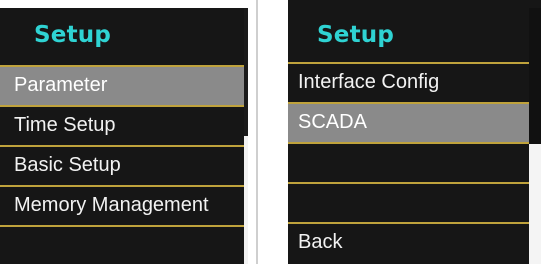  I want to click on menu-item-scada: SCADA, so click(408, 122).